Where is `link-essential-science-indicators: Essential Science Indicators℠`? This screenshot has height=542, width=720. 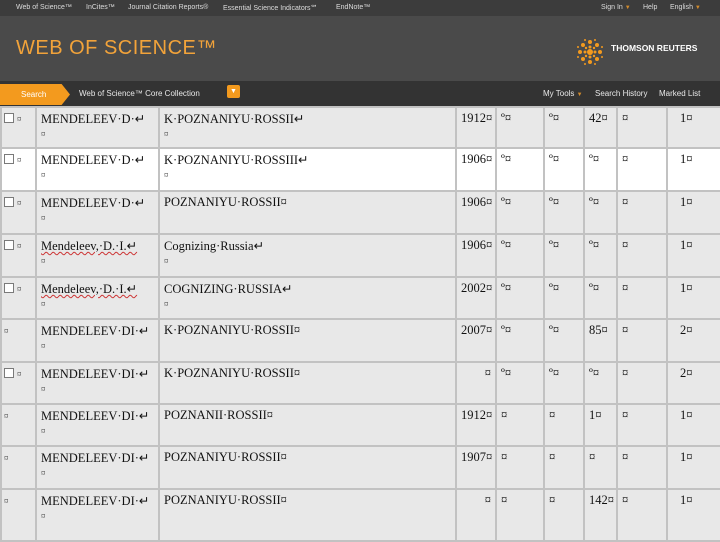 link-essential-science-indicators: Essential Science Indicators℠ is located at coordinates (270, 8).